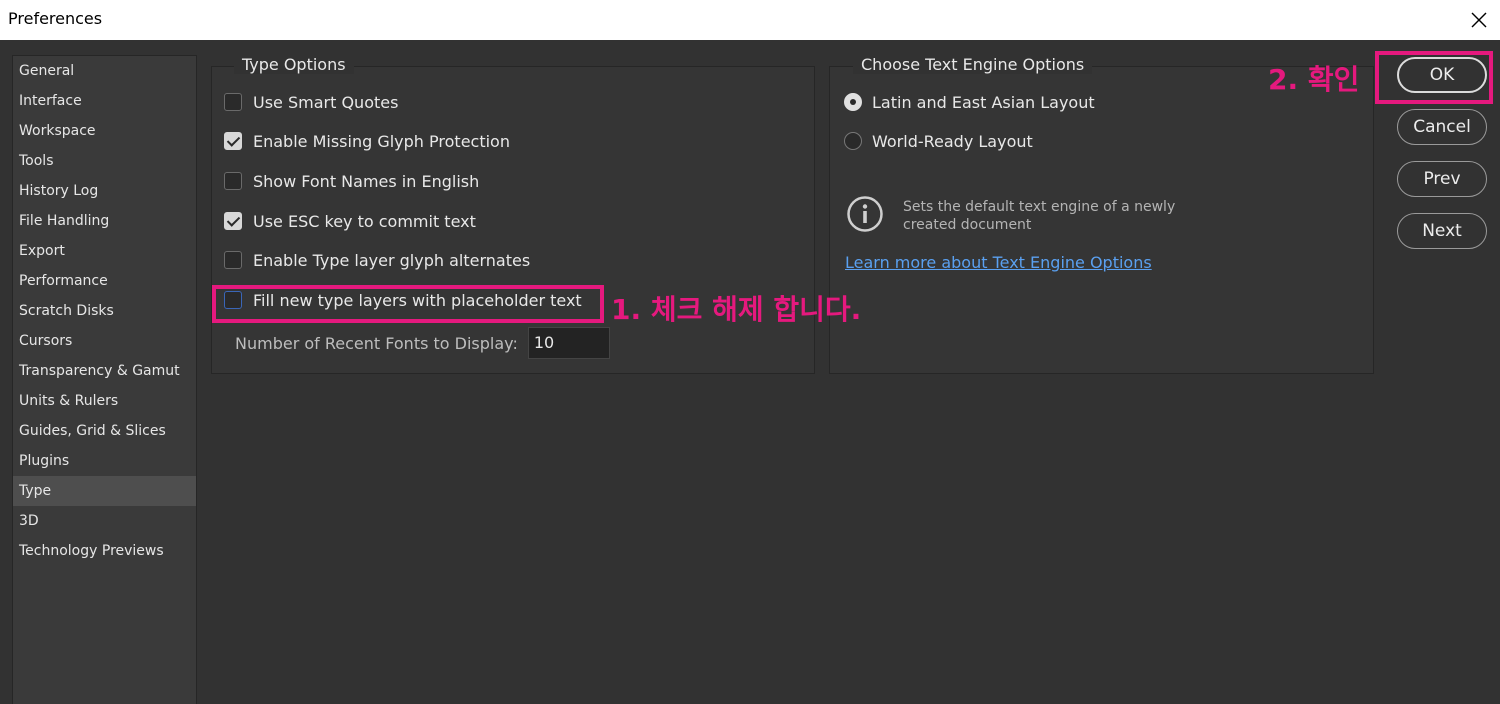  I want to click on missing-glyph-checkbox, so click(233, 141).